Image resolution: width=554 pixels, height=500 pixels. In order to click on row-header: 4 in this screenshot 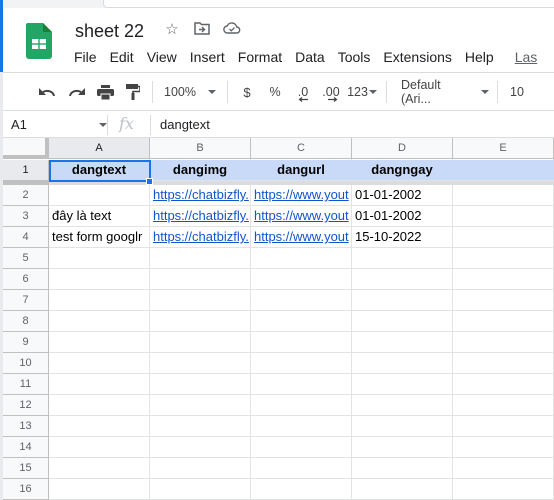, I will do `click(26, 237)`.